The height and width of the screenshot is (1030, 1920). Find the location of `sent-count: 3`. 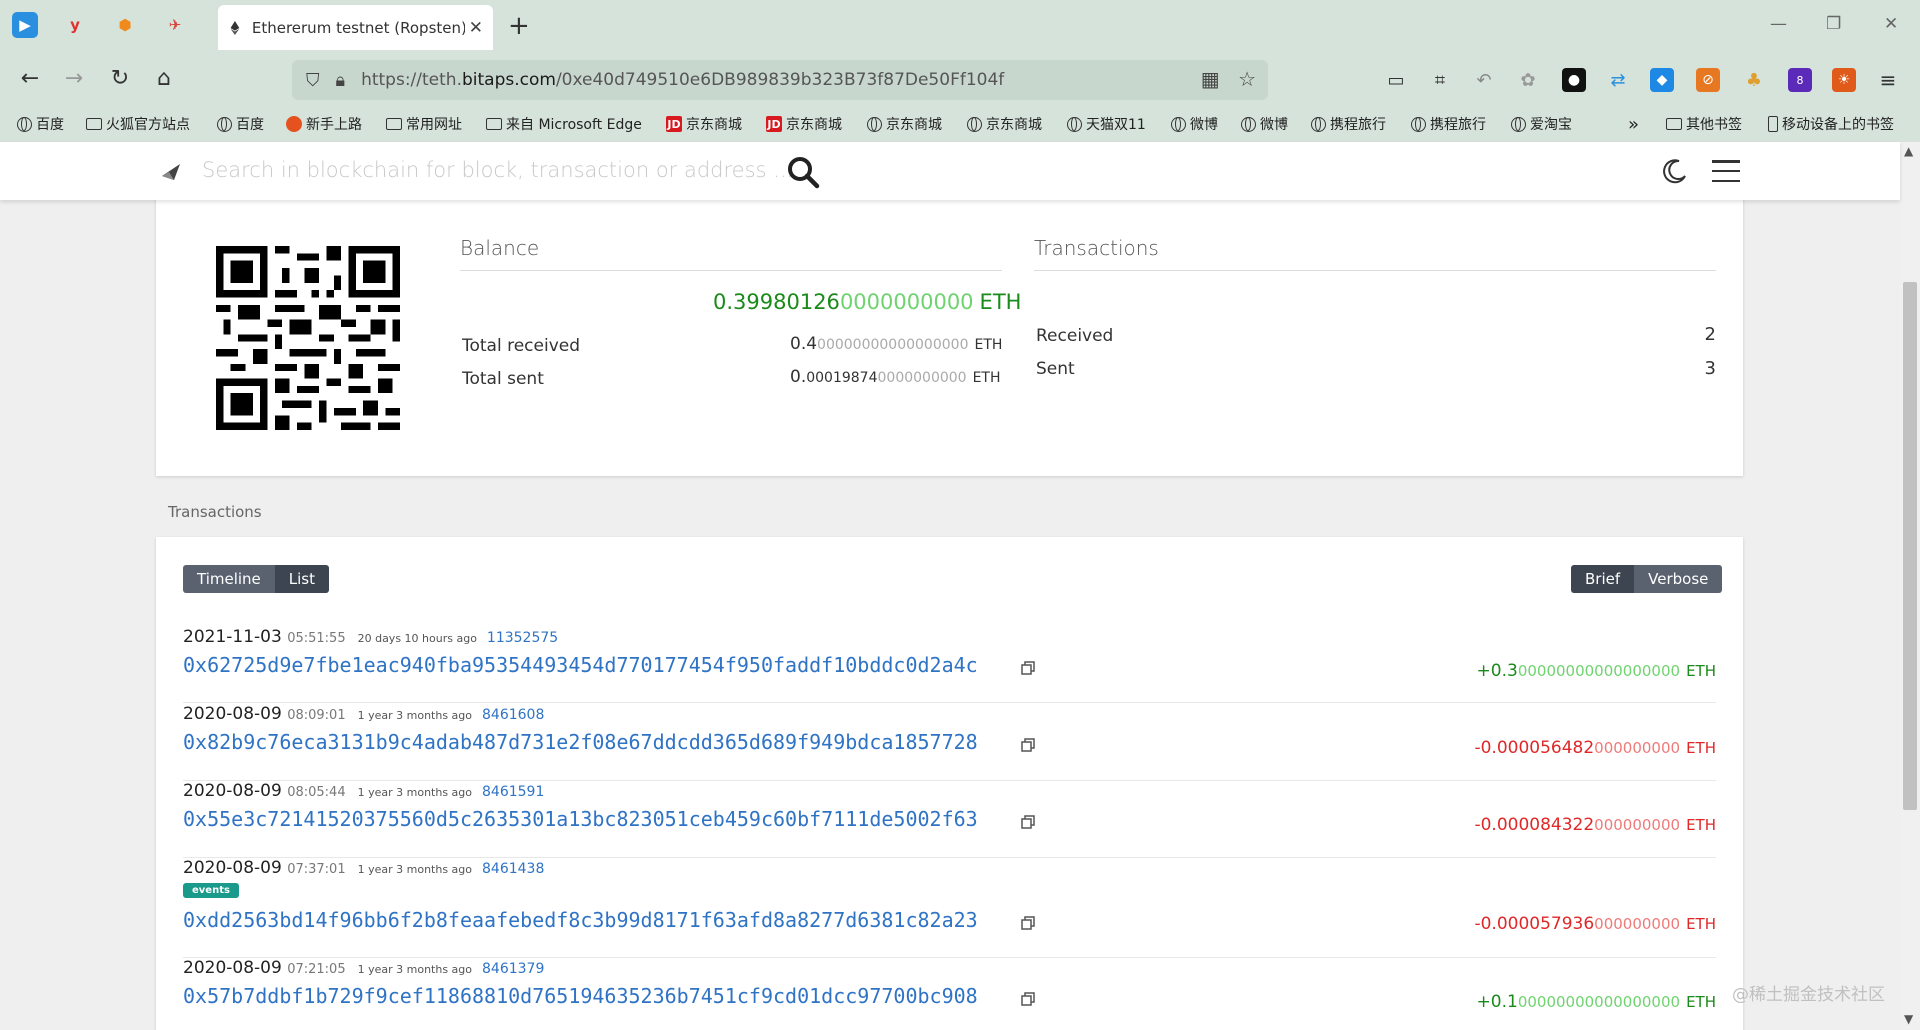

sent-count: 3 is located at coordinates (1710, 368).